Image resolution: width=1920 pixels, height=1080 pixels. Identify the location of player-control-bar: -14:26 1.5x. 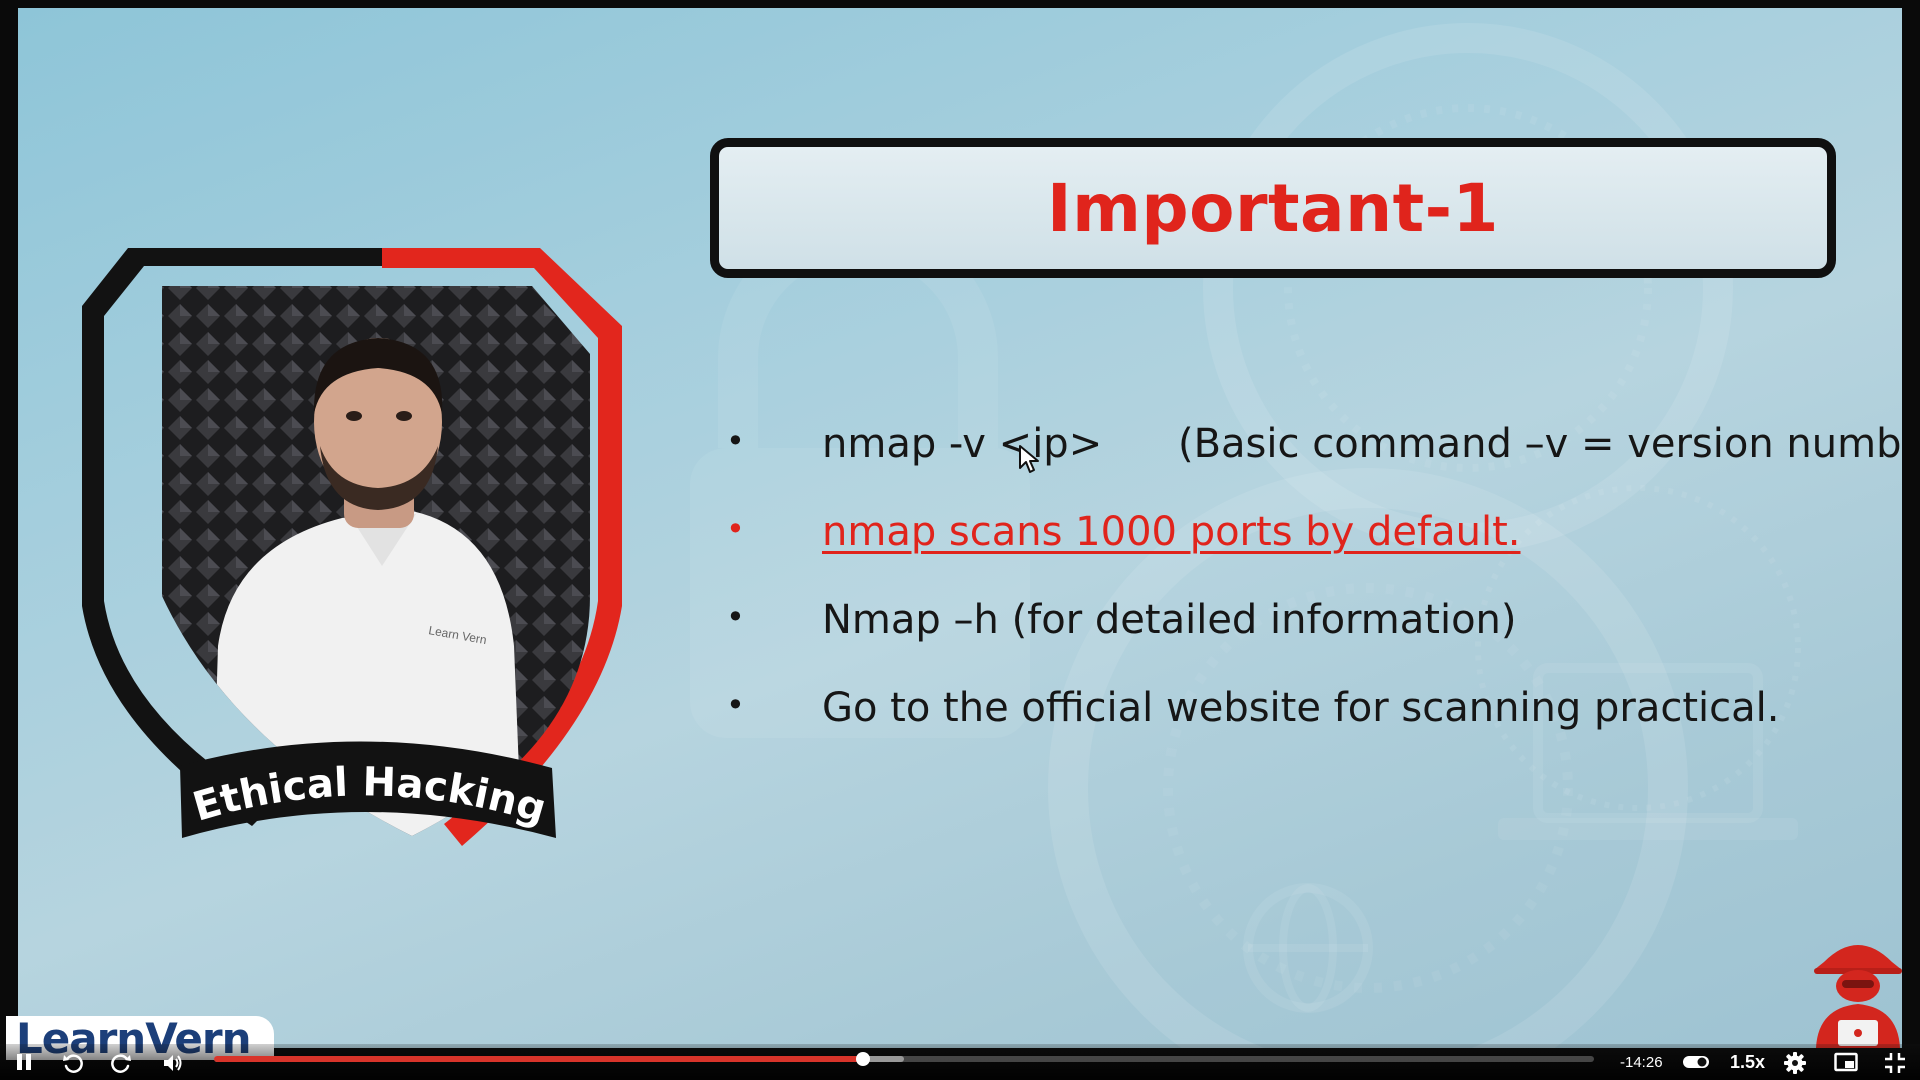
(960, 1062).